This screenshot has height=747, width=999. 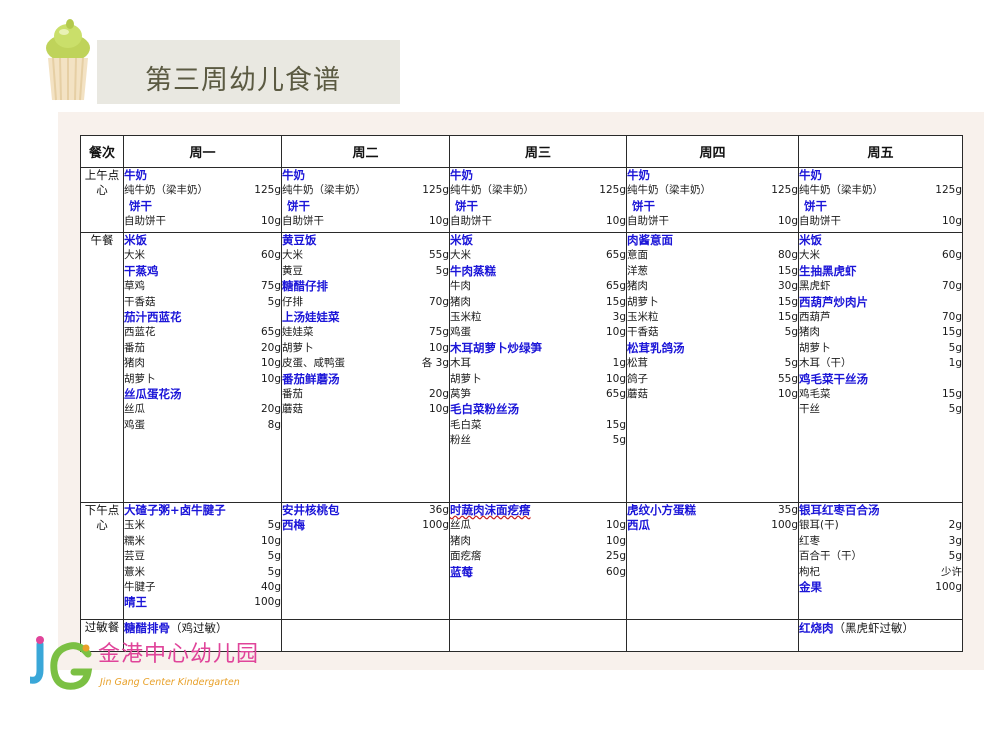 I want to click on header-mon: 周一, so click(x=202, y=151).